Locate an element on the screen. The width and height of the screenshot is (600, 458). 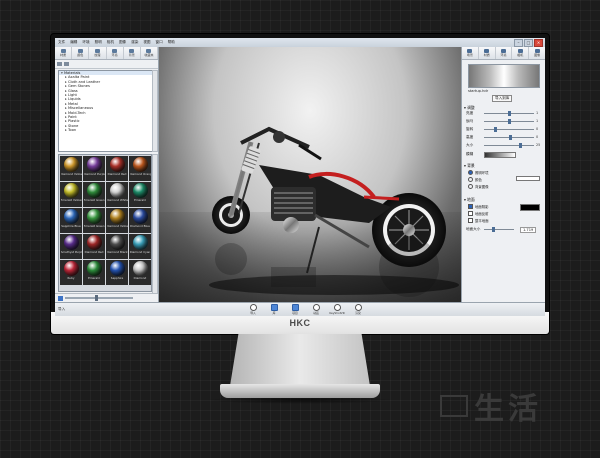
thumbnail-size-slider is located at coordinates (99, 298).